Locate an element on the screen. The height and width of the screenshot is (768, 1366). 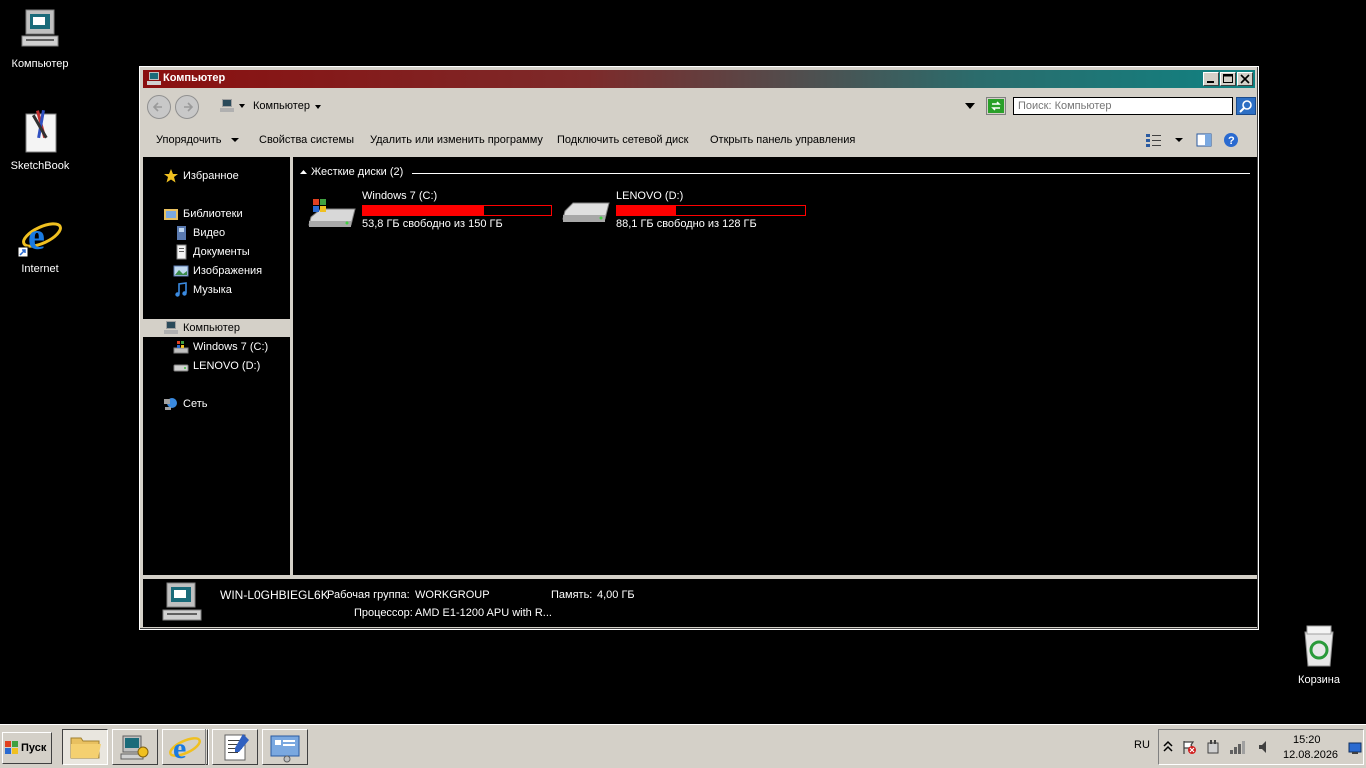
help-icon: ? is located at coordinates (1231, 140).